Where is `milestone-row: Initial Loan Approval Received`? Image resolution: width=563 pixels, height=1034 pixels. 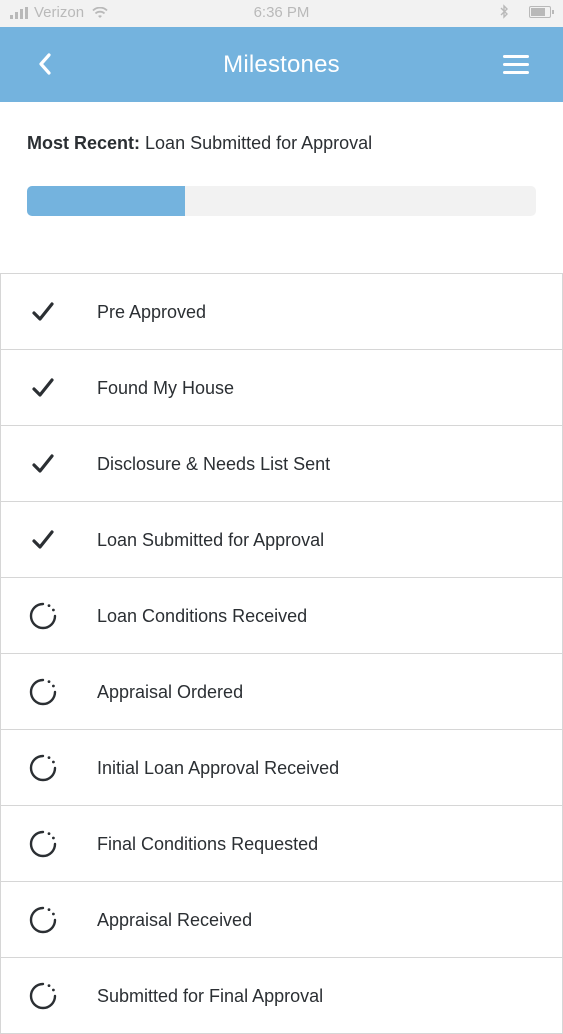 milestone-row: Initial Loan Approval Received is located at coordinates (281, 768).